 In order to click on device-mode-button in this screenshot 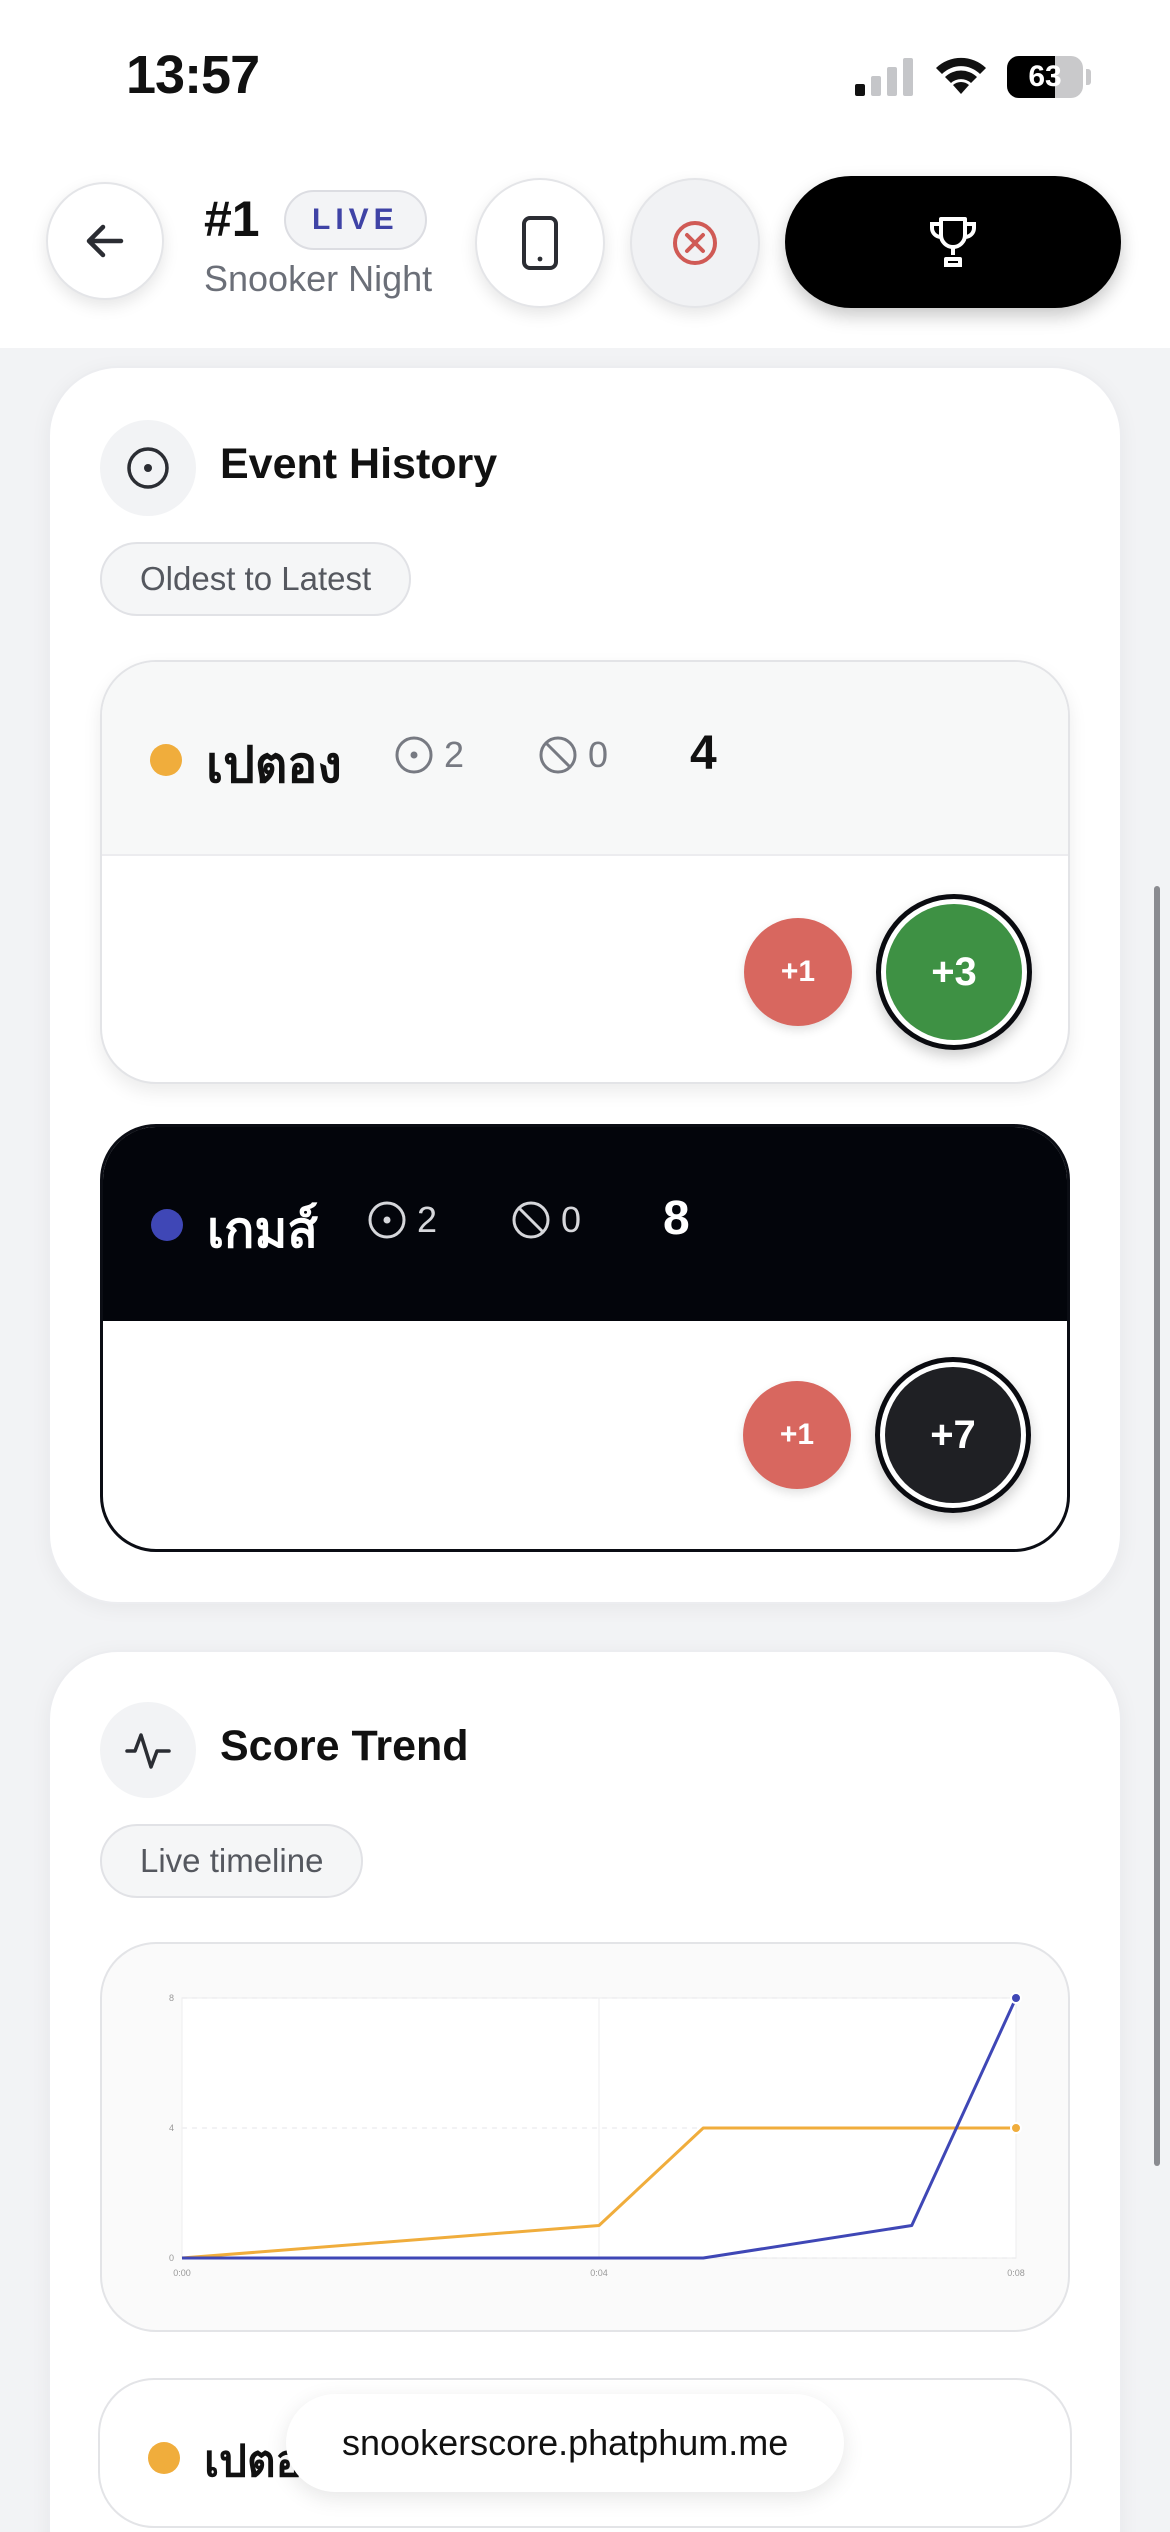, I will do `click(540, 243)`.